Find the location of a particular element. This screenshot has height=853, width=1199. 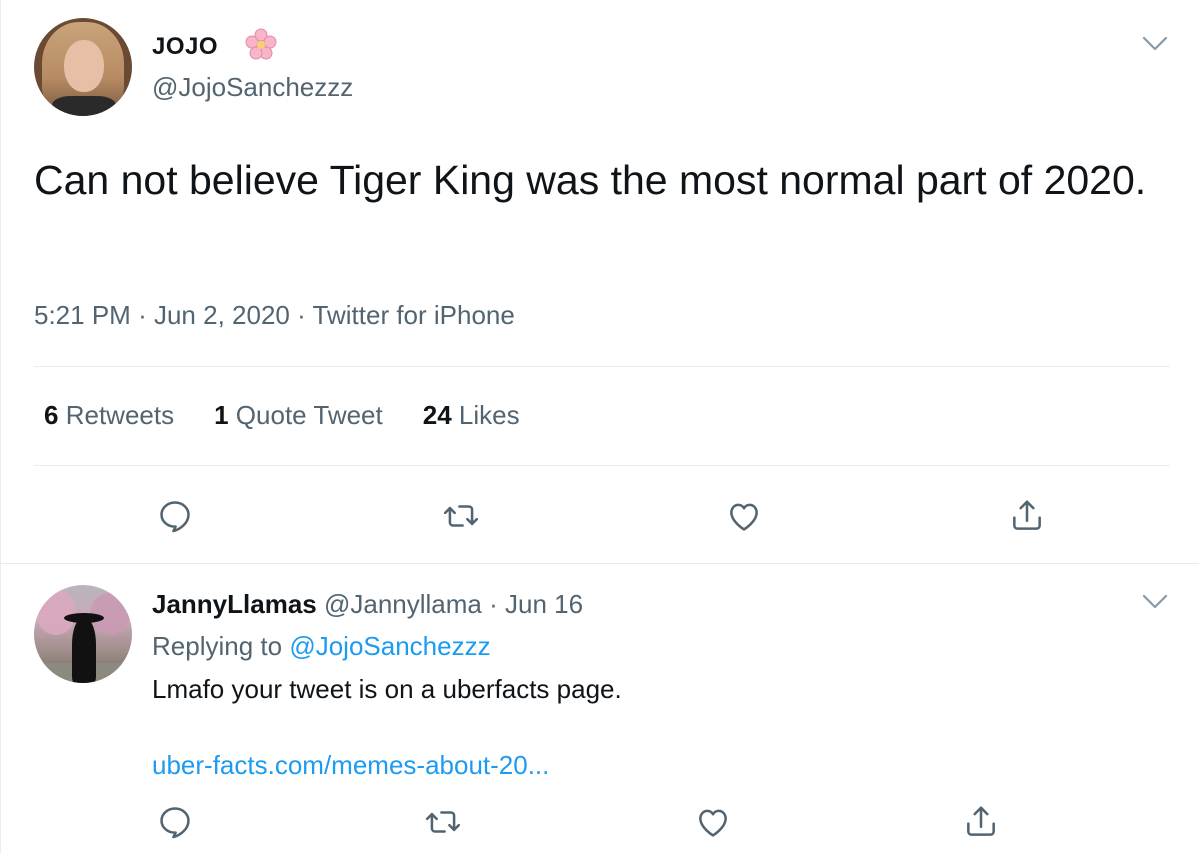

tweet-stats: 6 Retweets 1 Quote Tweet 24 Likes is located at coordinates (302, 415).